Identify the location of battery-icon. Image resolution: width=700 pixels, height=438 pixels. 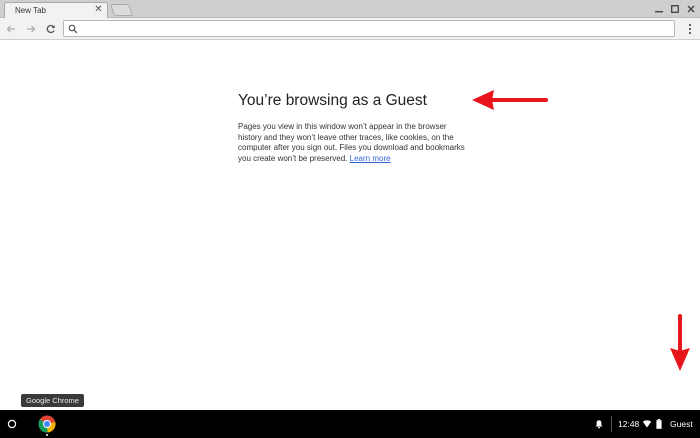
(659, 424).